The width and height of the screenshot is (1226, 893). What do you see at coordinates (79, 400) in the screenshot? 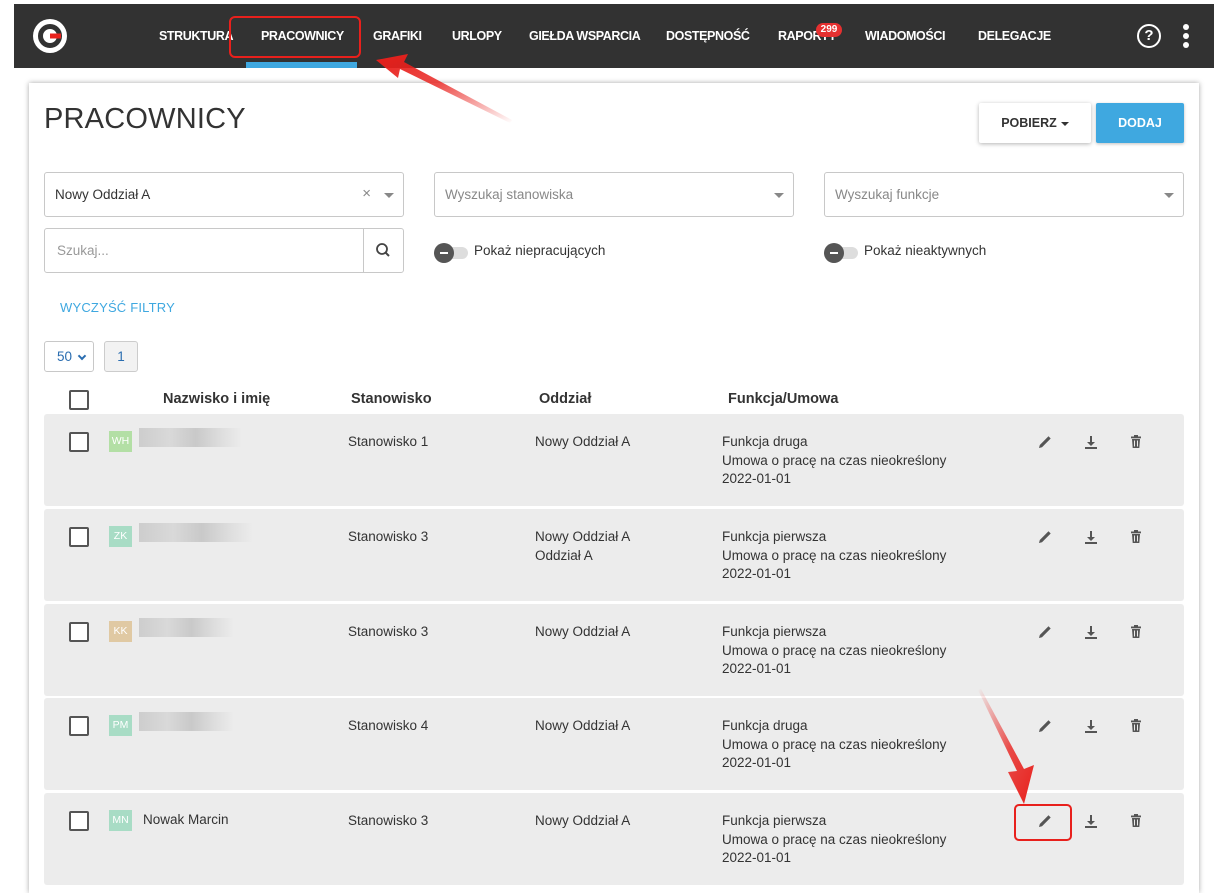
I see `select-all-checkbox` at bounding box center [79, 400].